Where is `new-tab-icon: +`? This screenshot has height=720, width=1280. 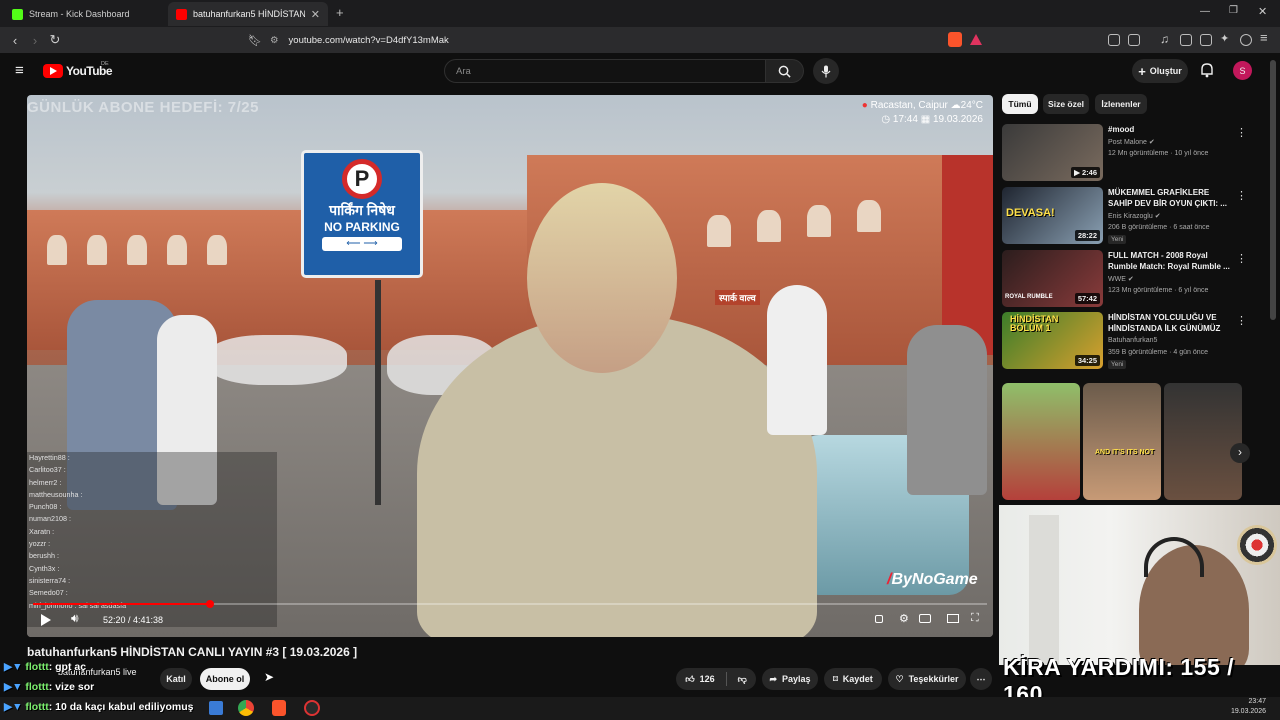 new-tab-icon: + is located at coordinates (340, 12).